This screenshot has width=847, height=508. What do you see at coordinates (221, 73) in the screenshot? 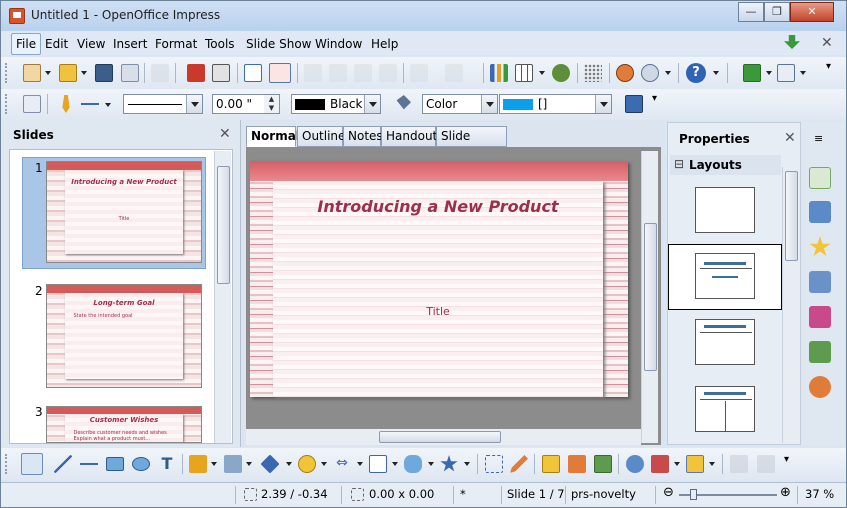
I see `print-icon` at bounding box center [221, 73].